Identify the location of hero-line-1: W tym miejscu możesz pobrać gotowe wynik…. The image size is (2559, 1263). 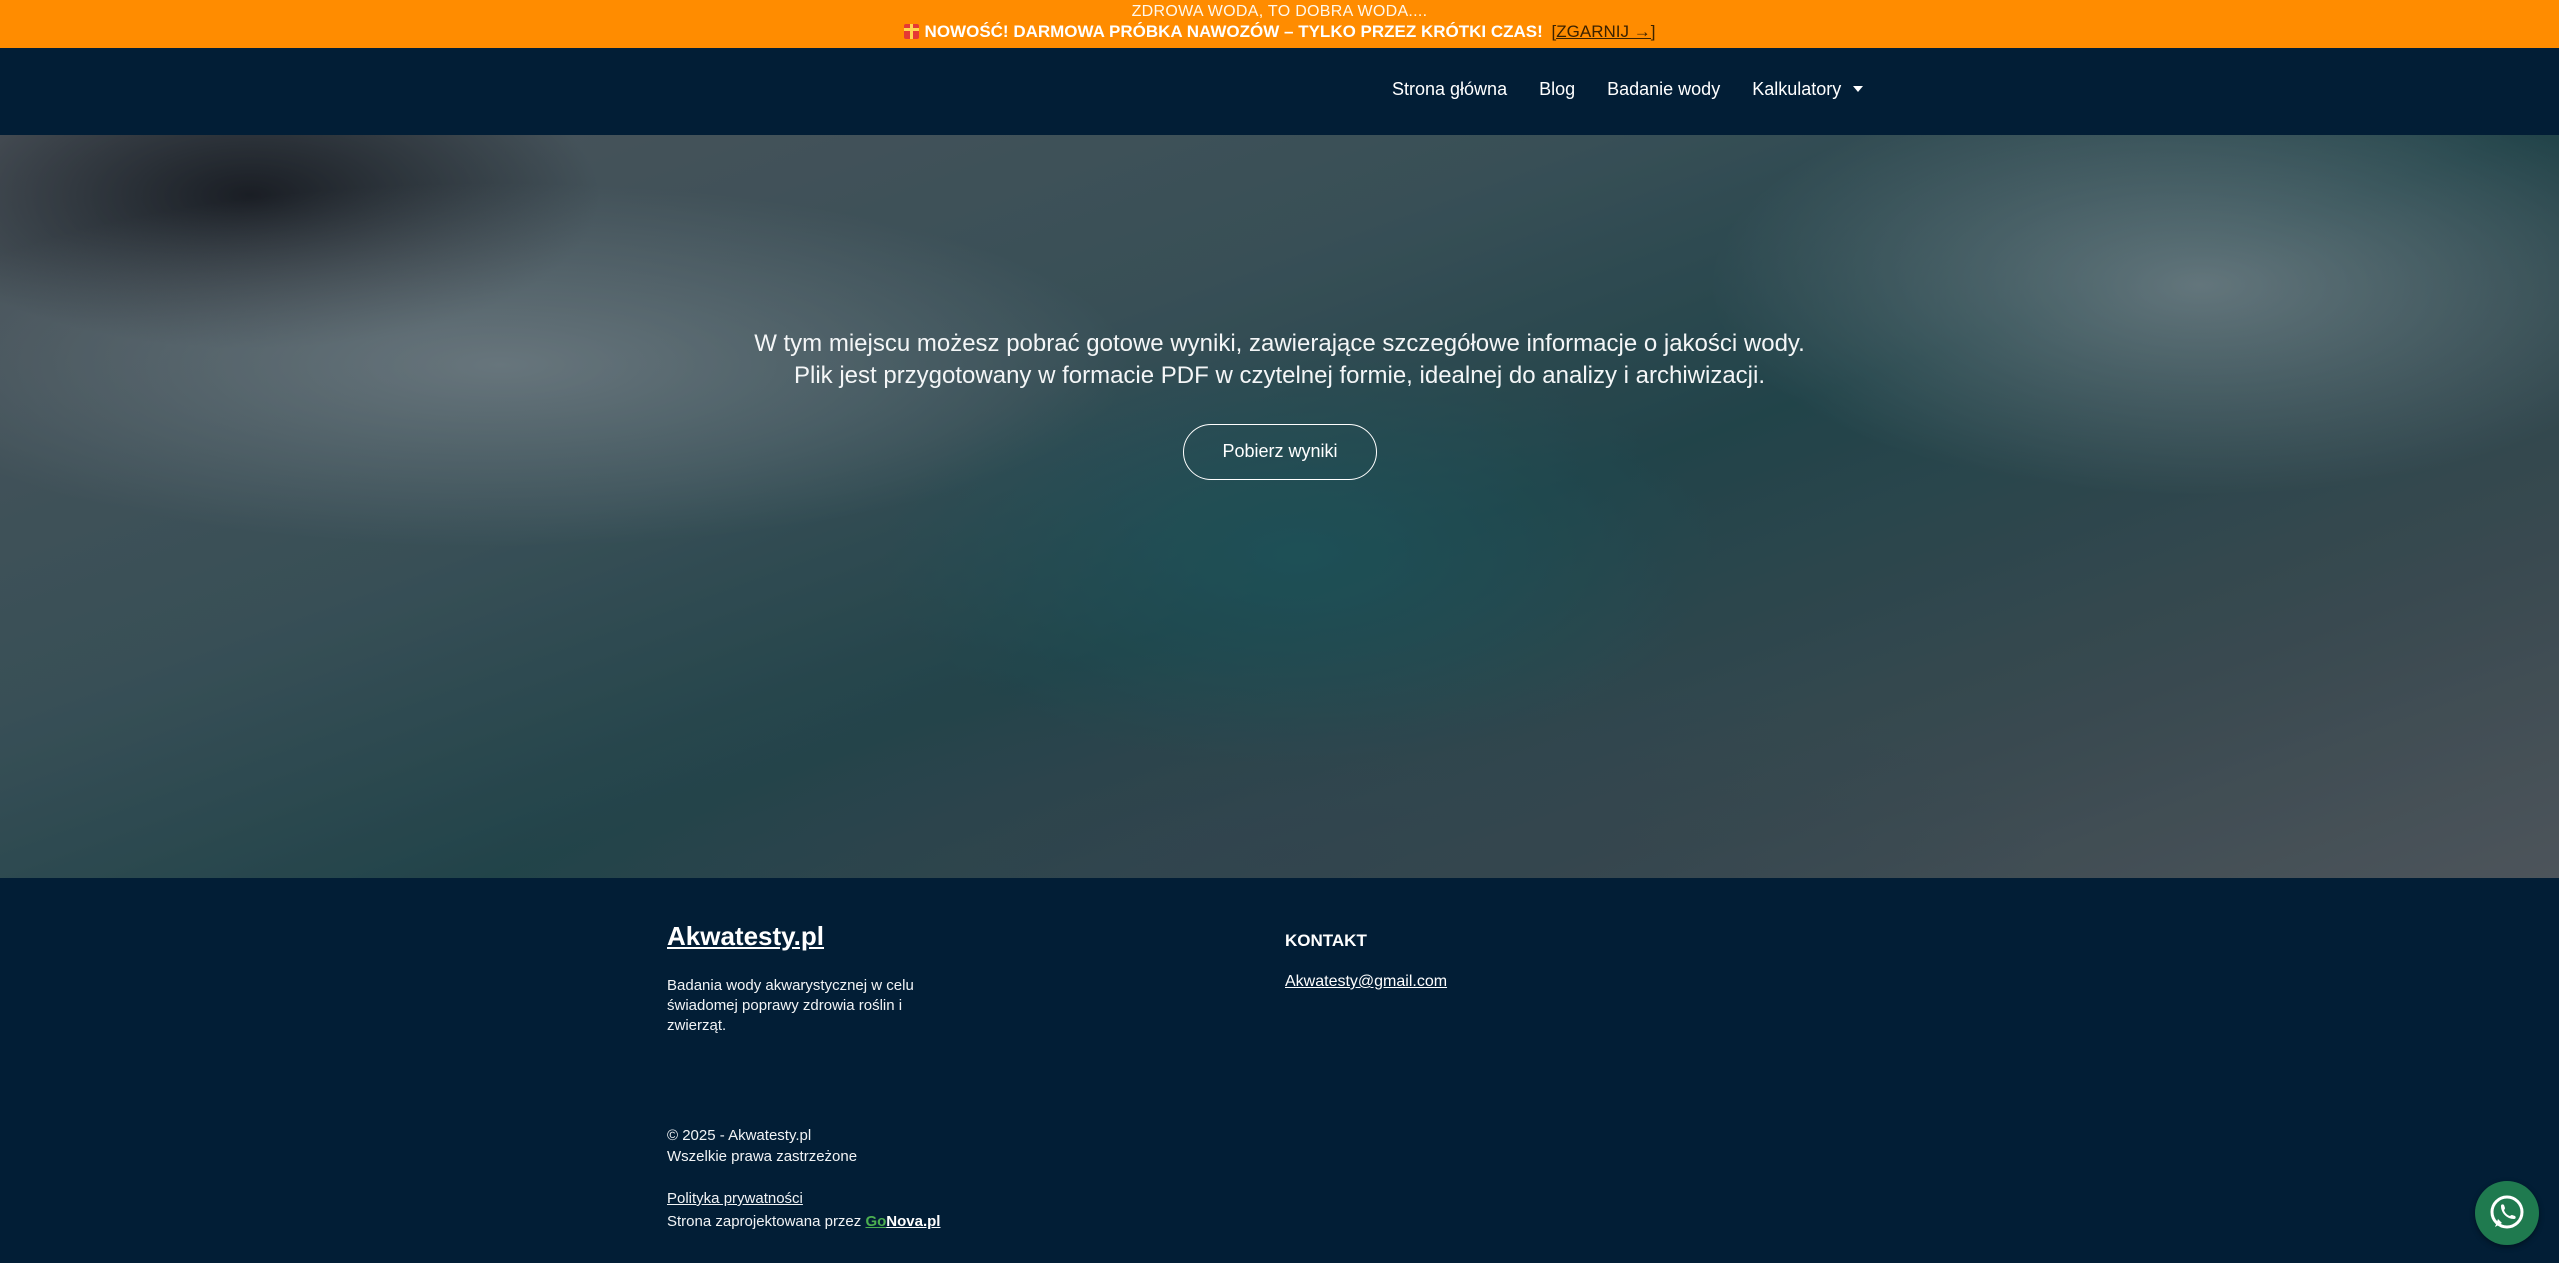
(1279, 343).